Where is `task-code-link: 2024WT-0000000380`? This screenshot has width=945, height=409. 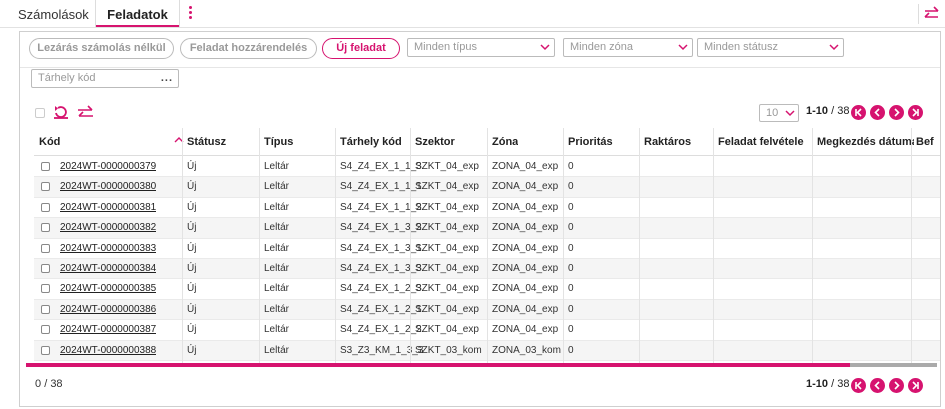
task-code-link: 2024WT-0000000380 is located at coordinates (108, 187).